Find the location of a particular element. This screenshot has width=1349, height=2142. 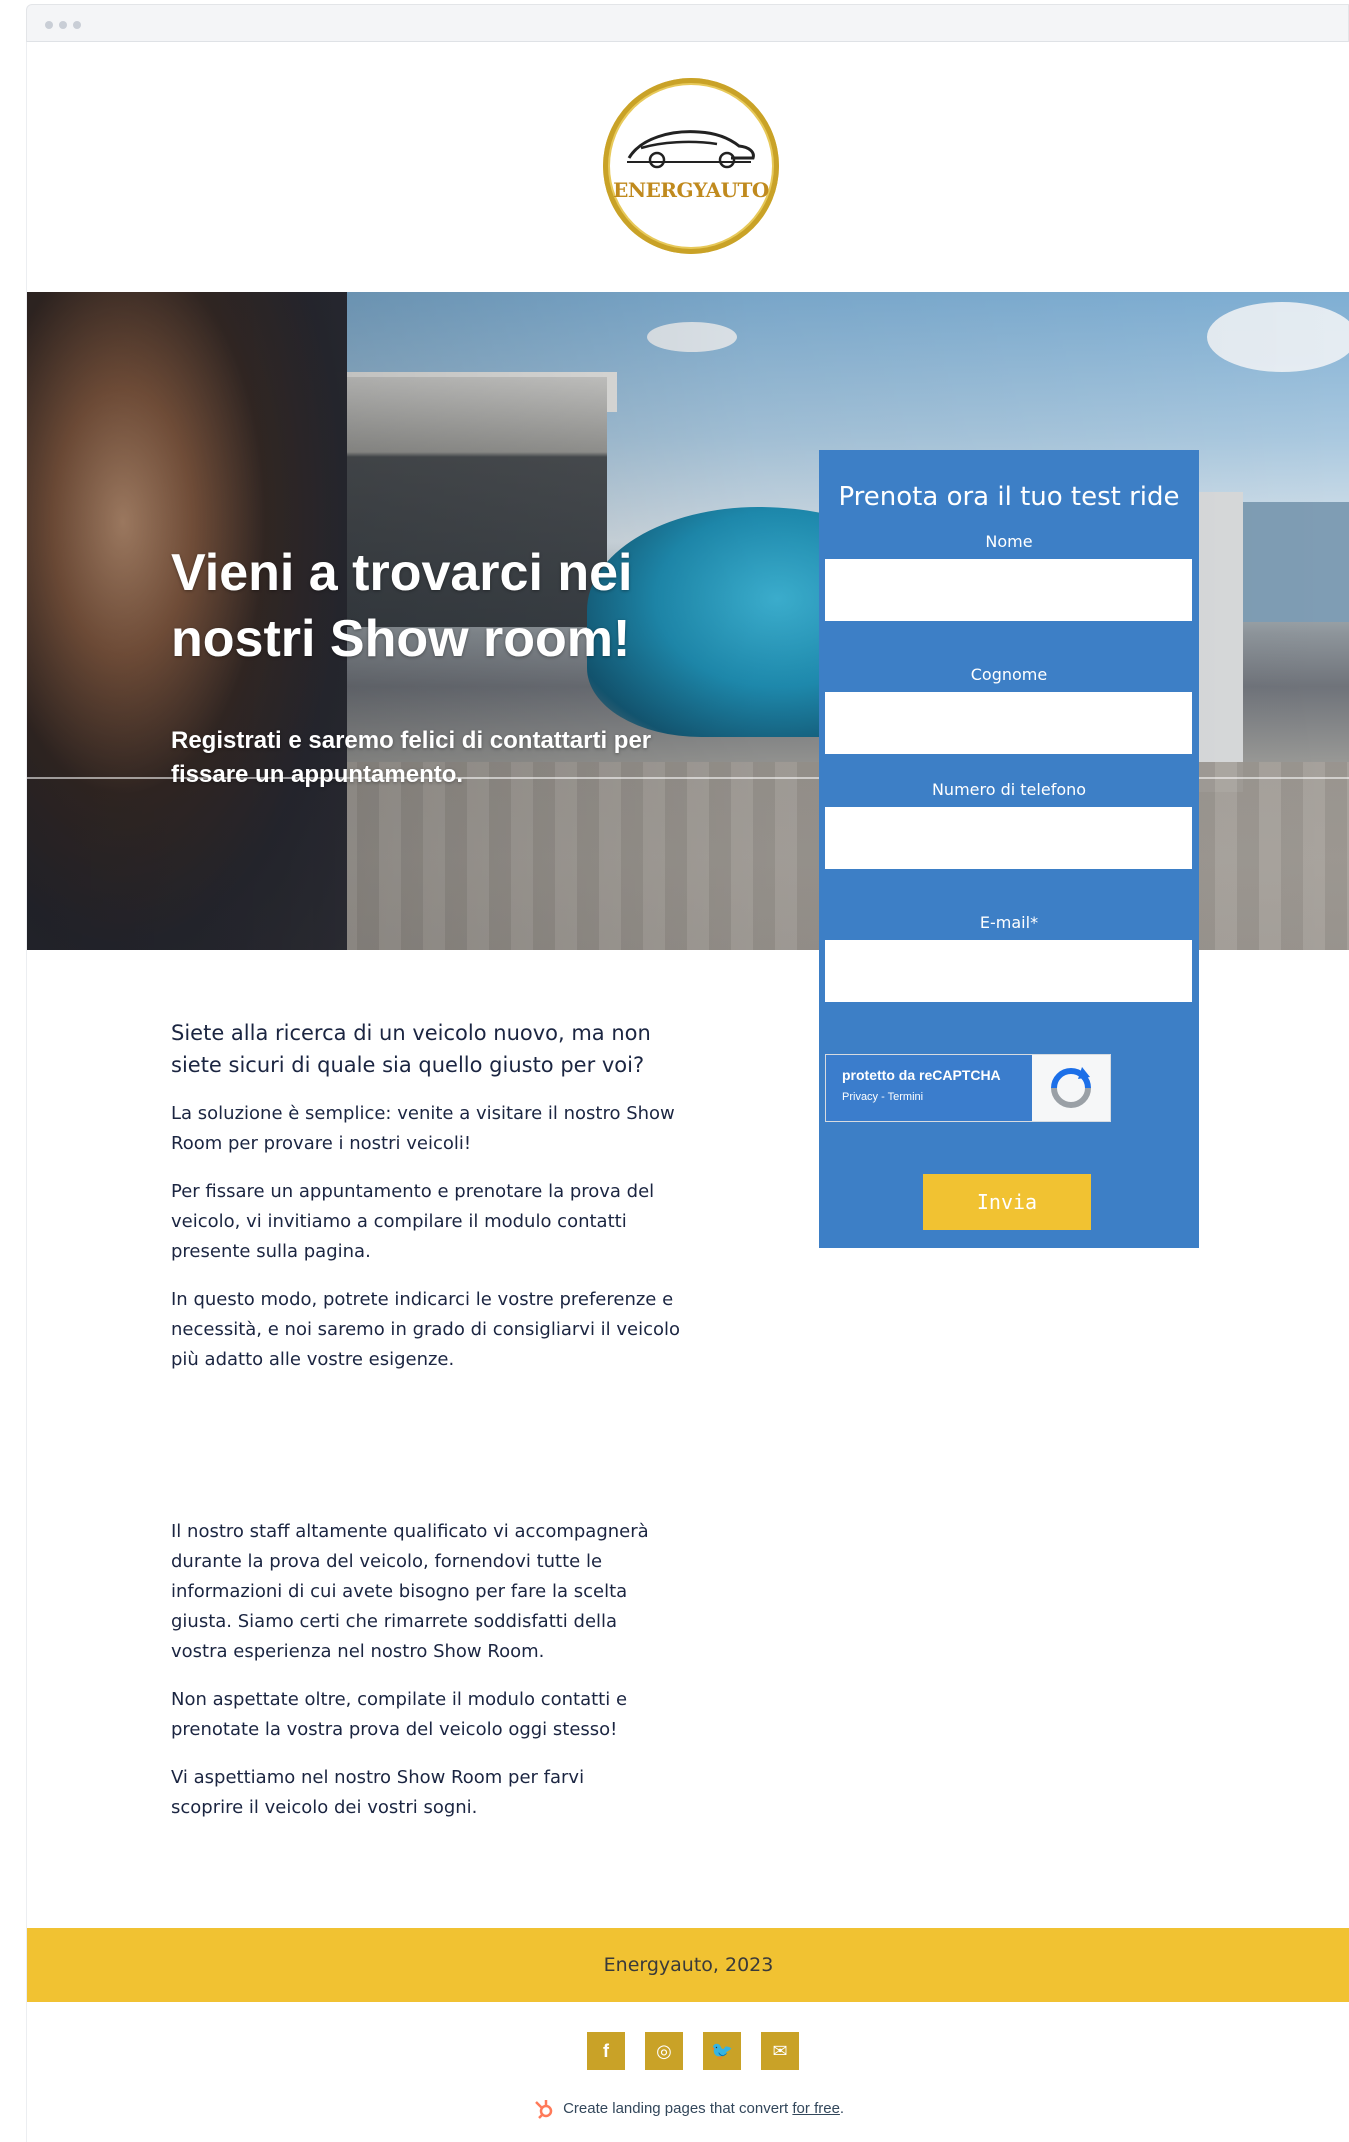

logo-text: ENERGYAUTO is located at coordinates (691, 190).